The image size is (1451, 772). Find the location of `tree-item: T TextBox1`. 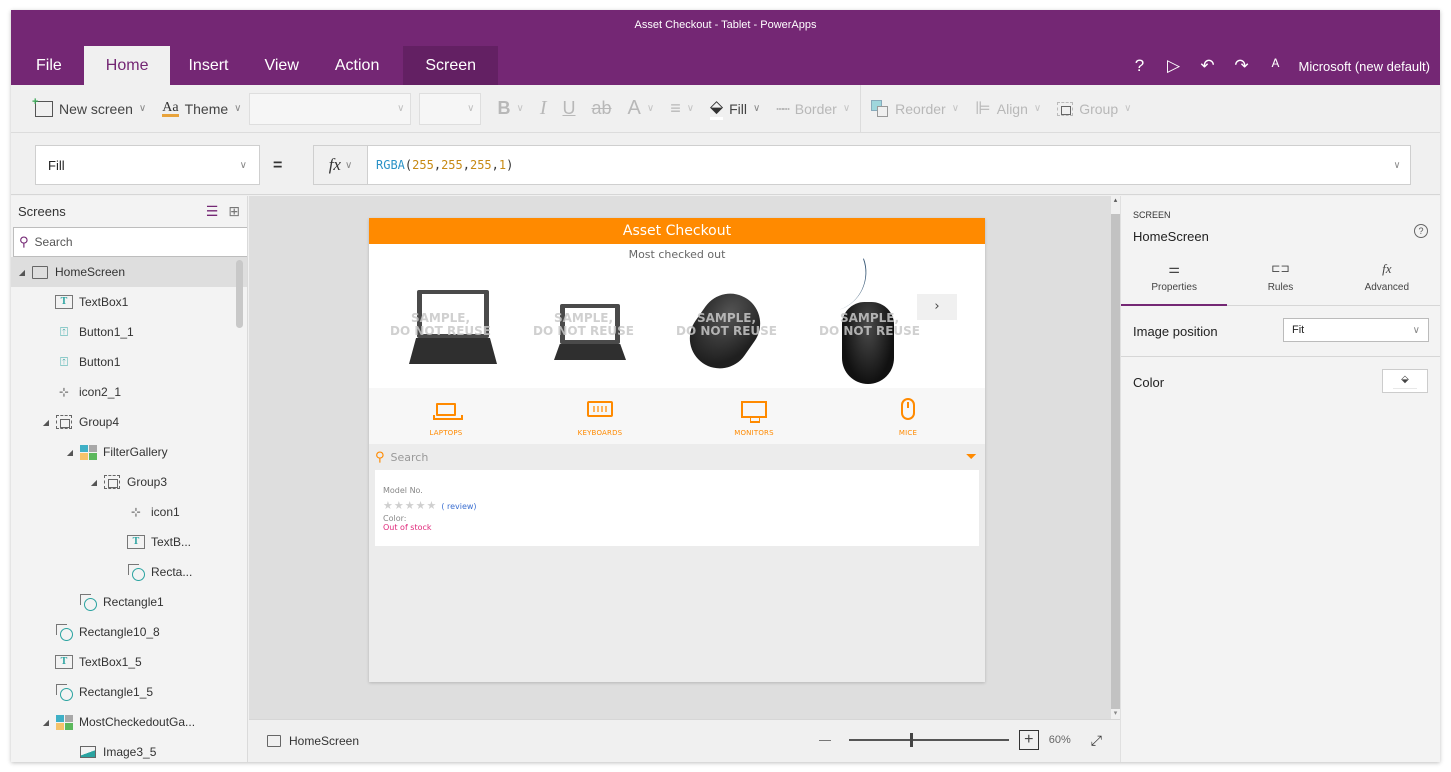

tree-item: T TextBox1 is located at coordinates (129, 302).